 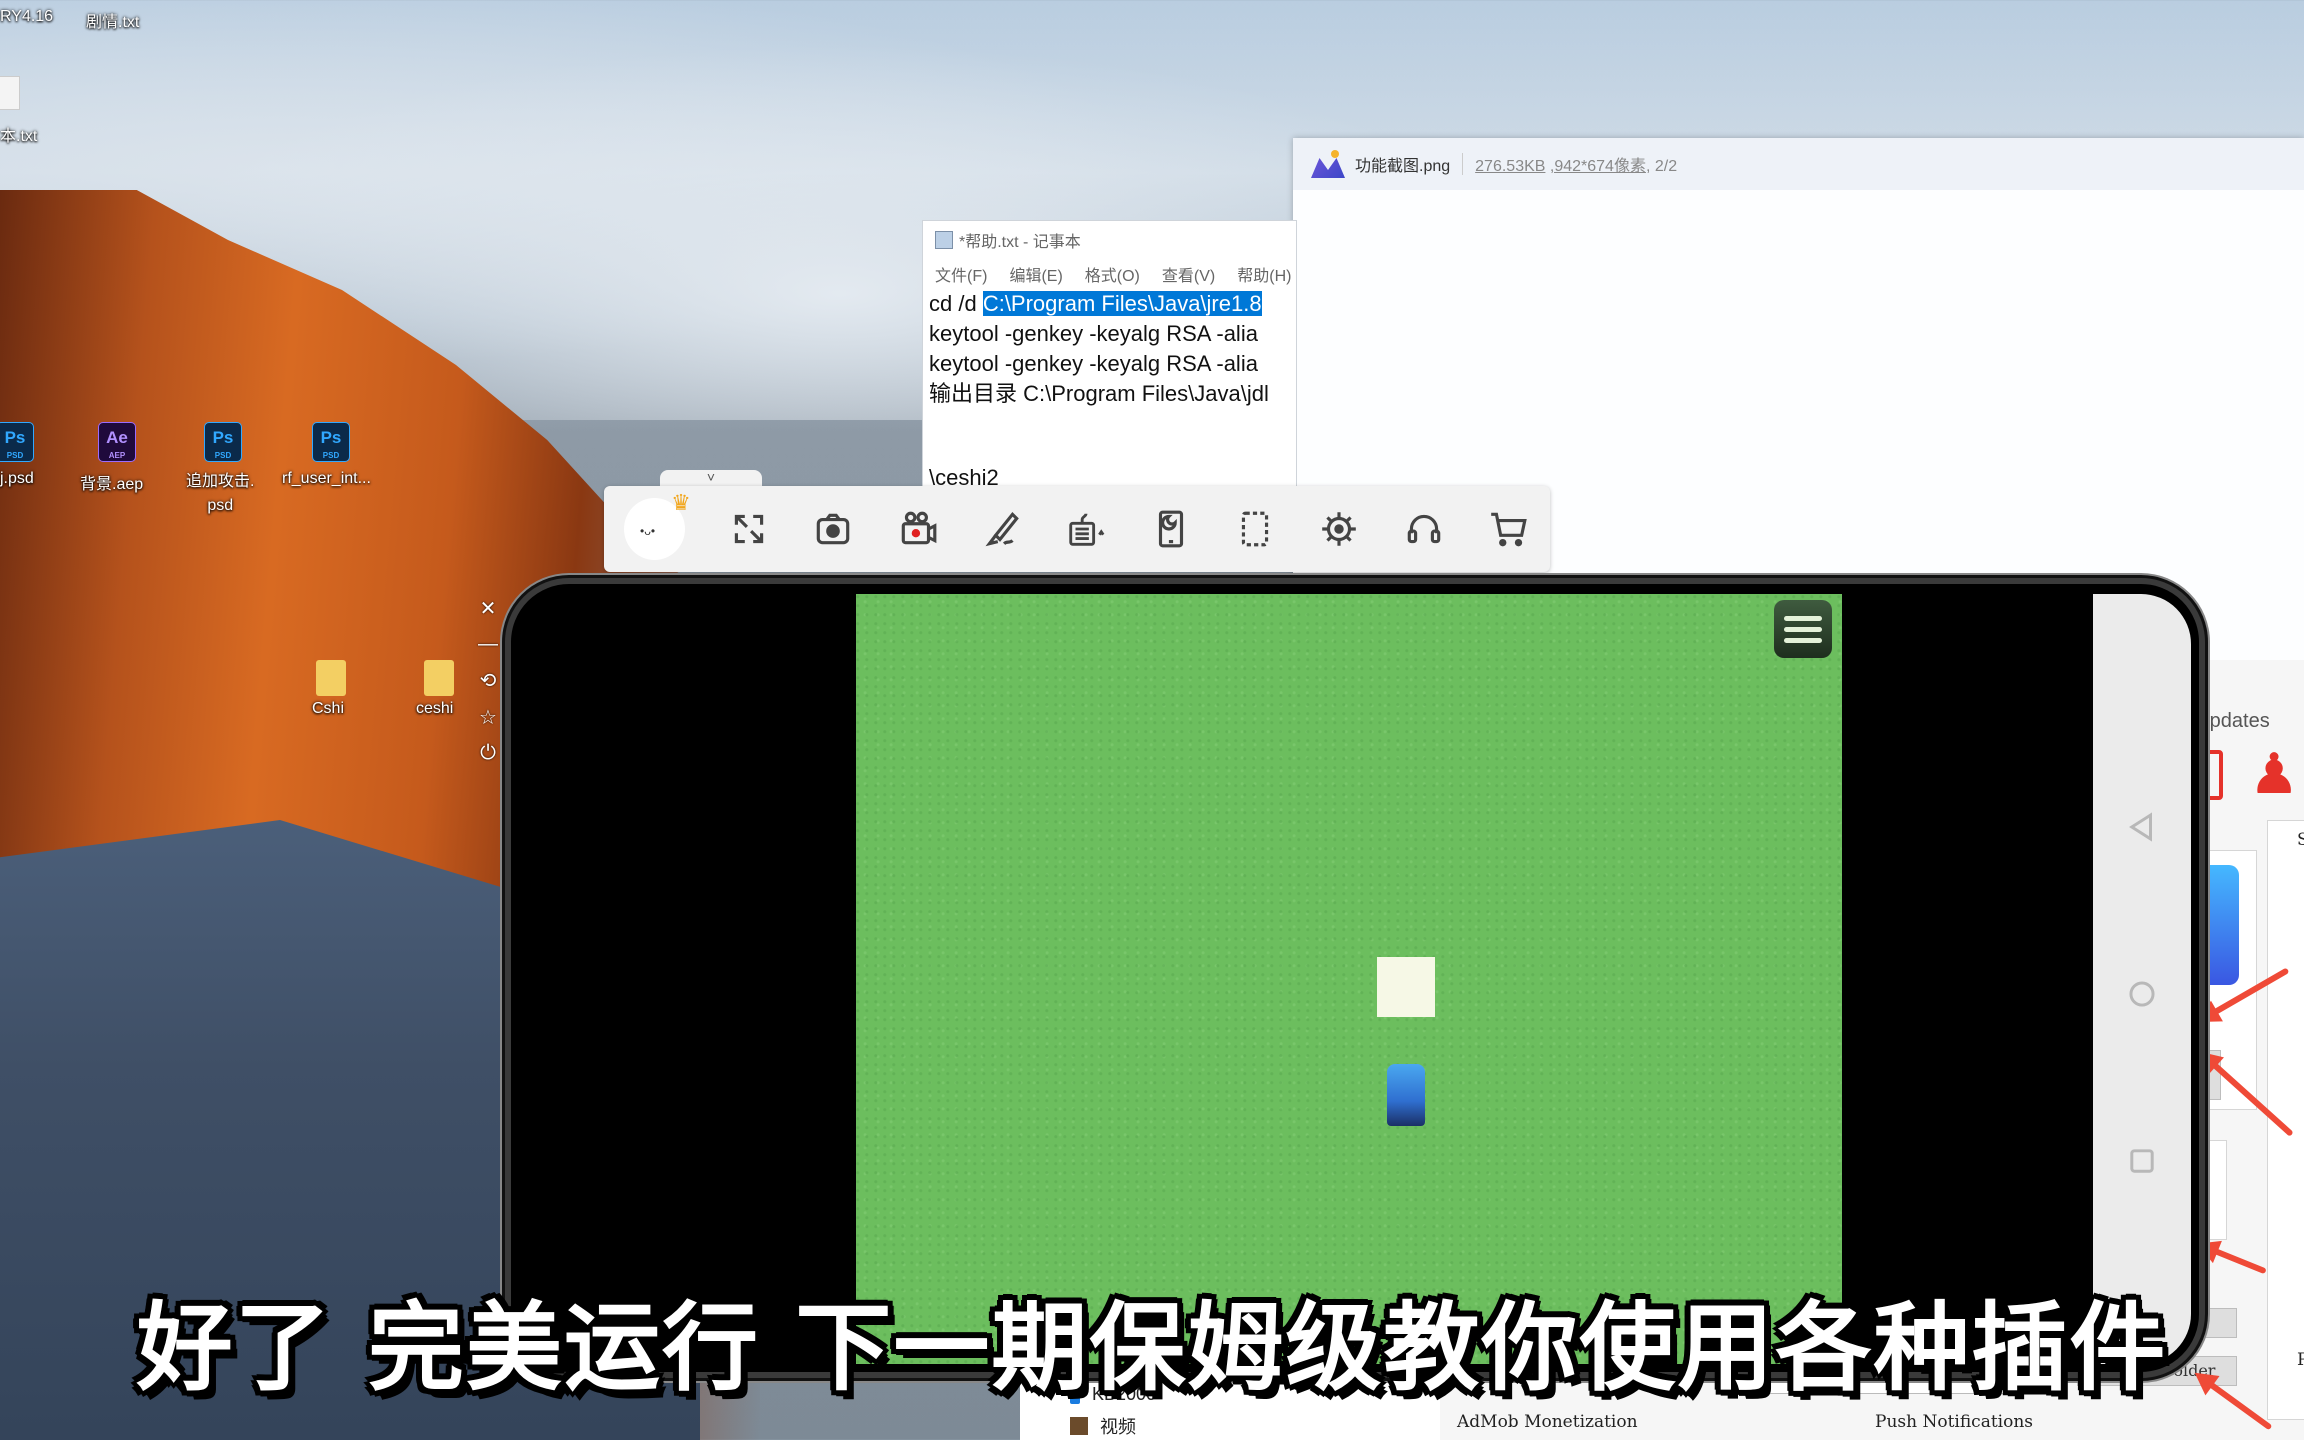 What do you see at coordinates (1547, 1422) in the screenshot?
I see `admob-group-label: AdMob Monetization` at bounding box center [1547, 1422].